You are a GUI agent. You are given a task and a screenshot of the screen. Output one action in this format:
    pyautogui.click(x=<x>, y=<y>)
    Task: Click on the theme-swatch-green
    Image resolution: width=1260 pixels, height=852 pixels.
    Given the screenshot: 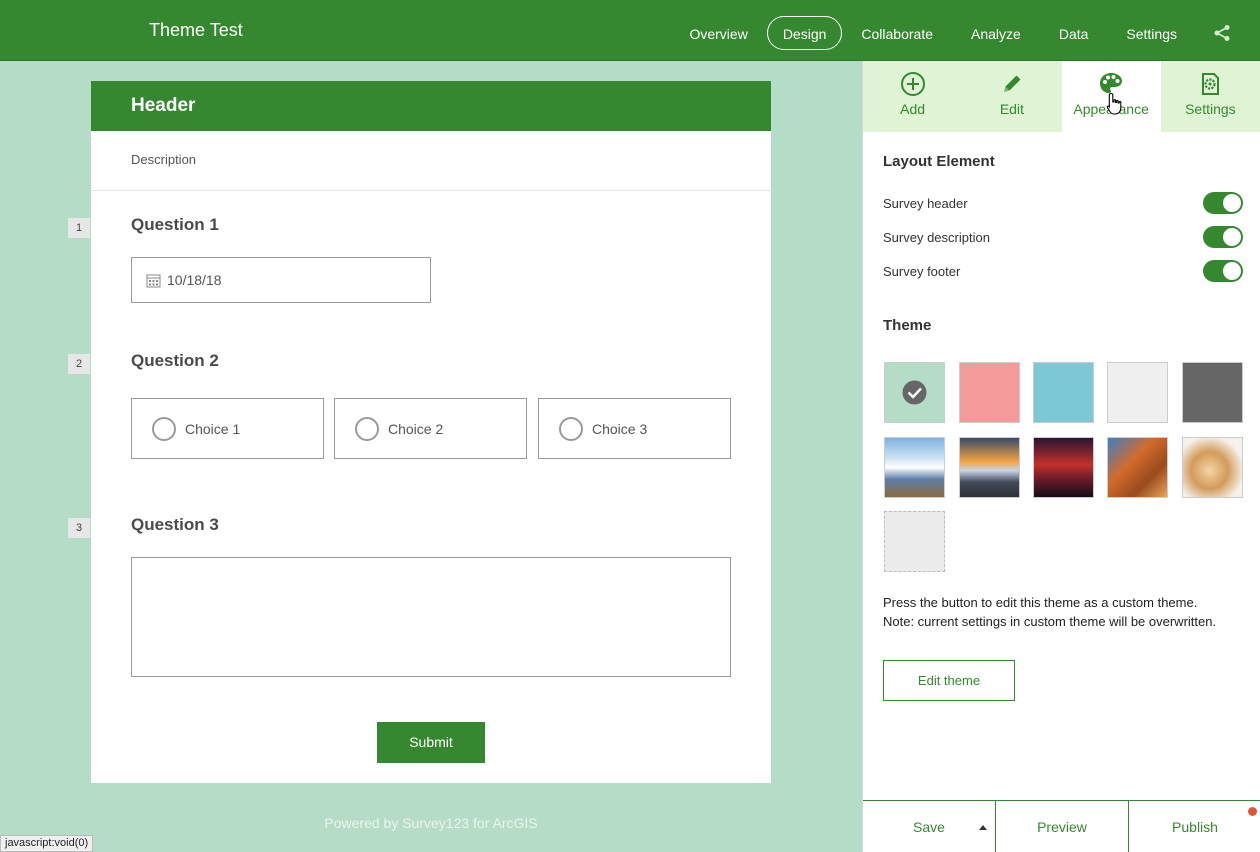 What is the action you would take?
    pyautogui.click(x=914, y=392)
    